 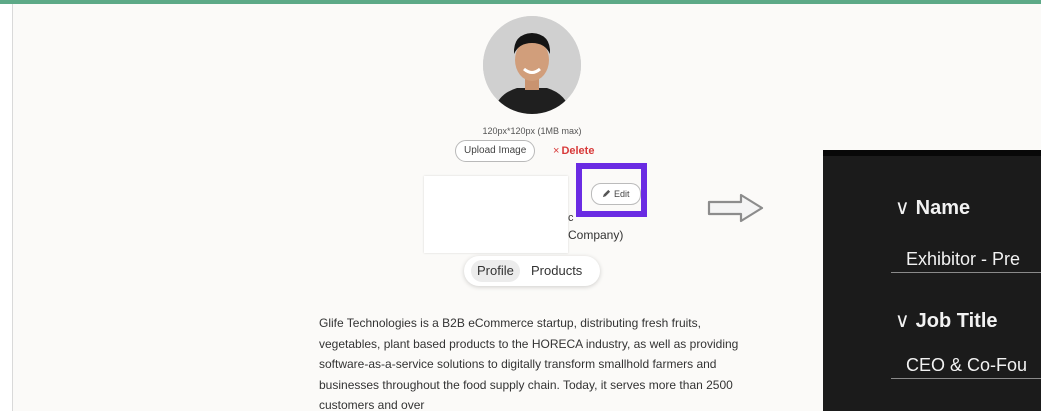 I want to click on company-info-partial-line: Company), so click(x=596, y=235).